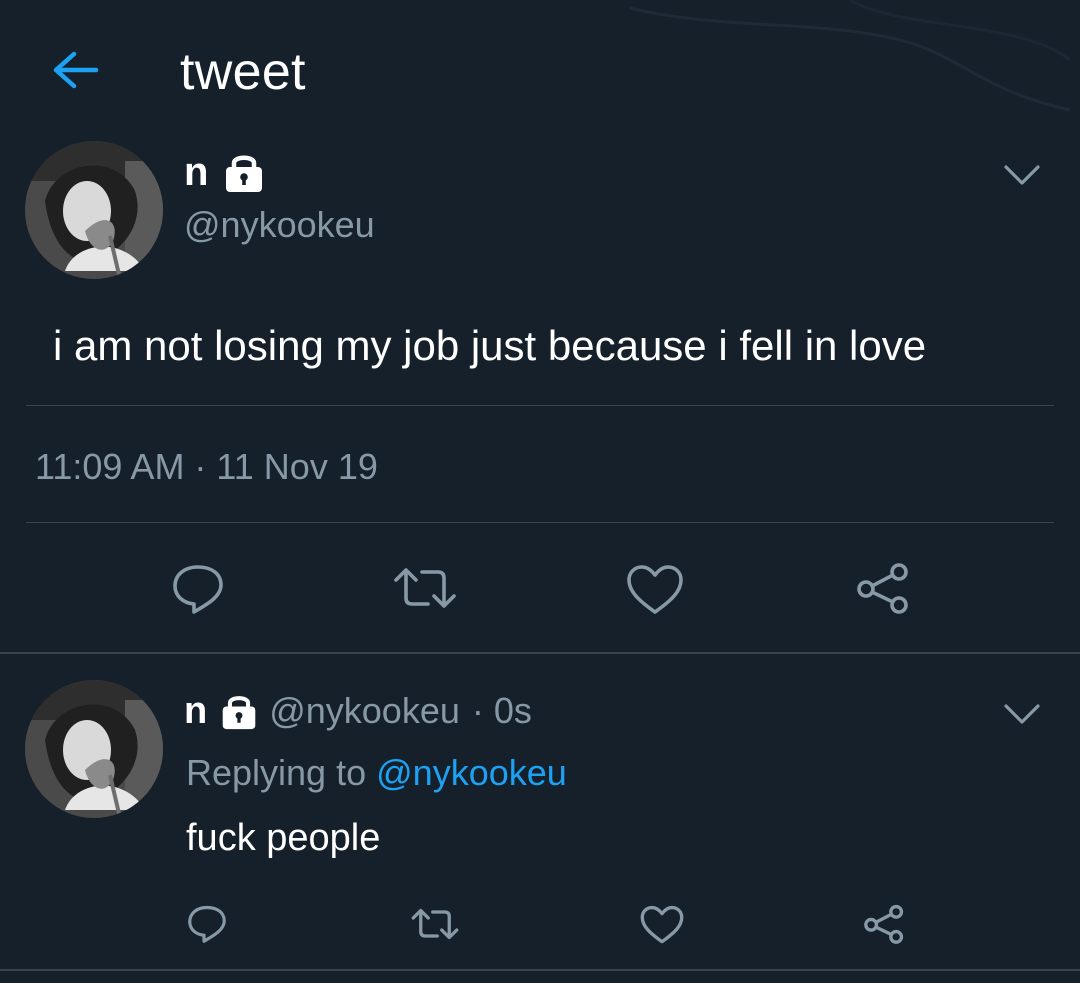 This screenshot has height=983, width=1080. What do you see at coordinates (225, 172) in the screenshot?
I see `author-name-row: n` at bounding box center [225, 172].